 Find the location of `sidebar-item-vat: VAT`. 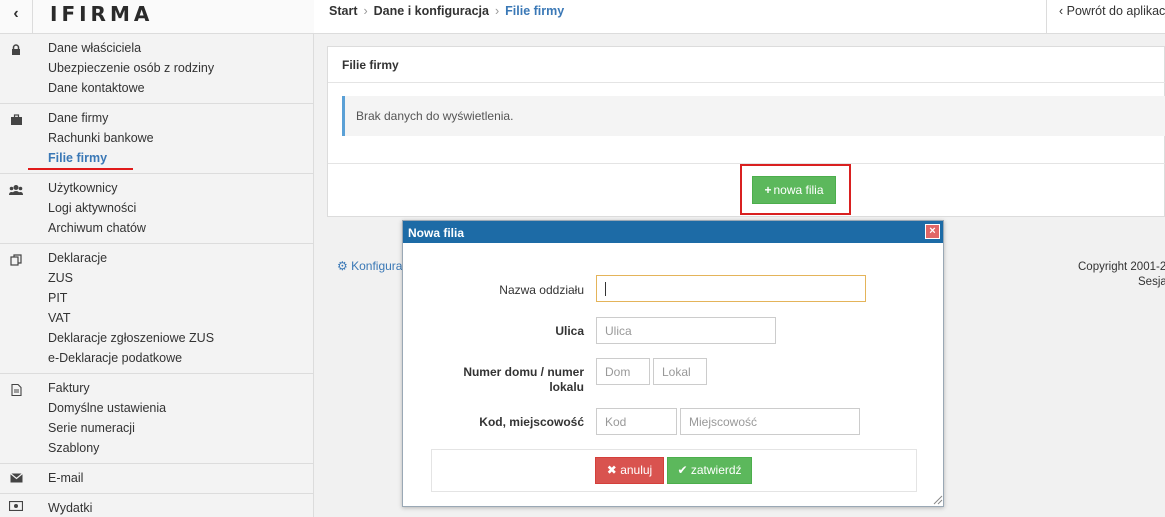

sidebar-item-vat: VAT is located at coordinates (59, 318).